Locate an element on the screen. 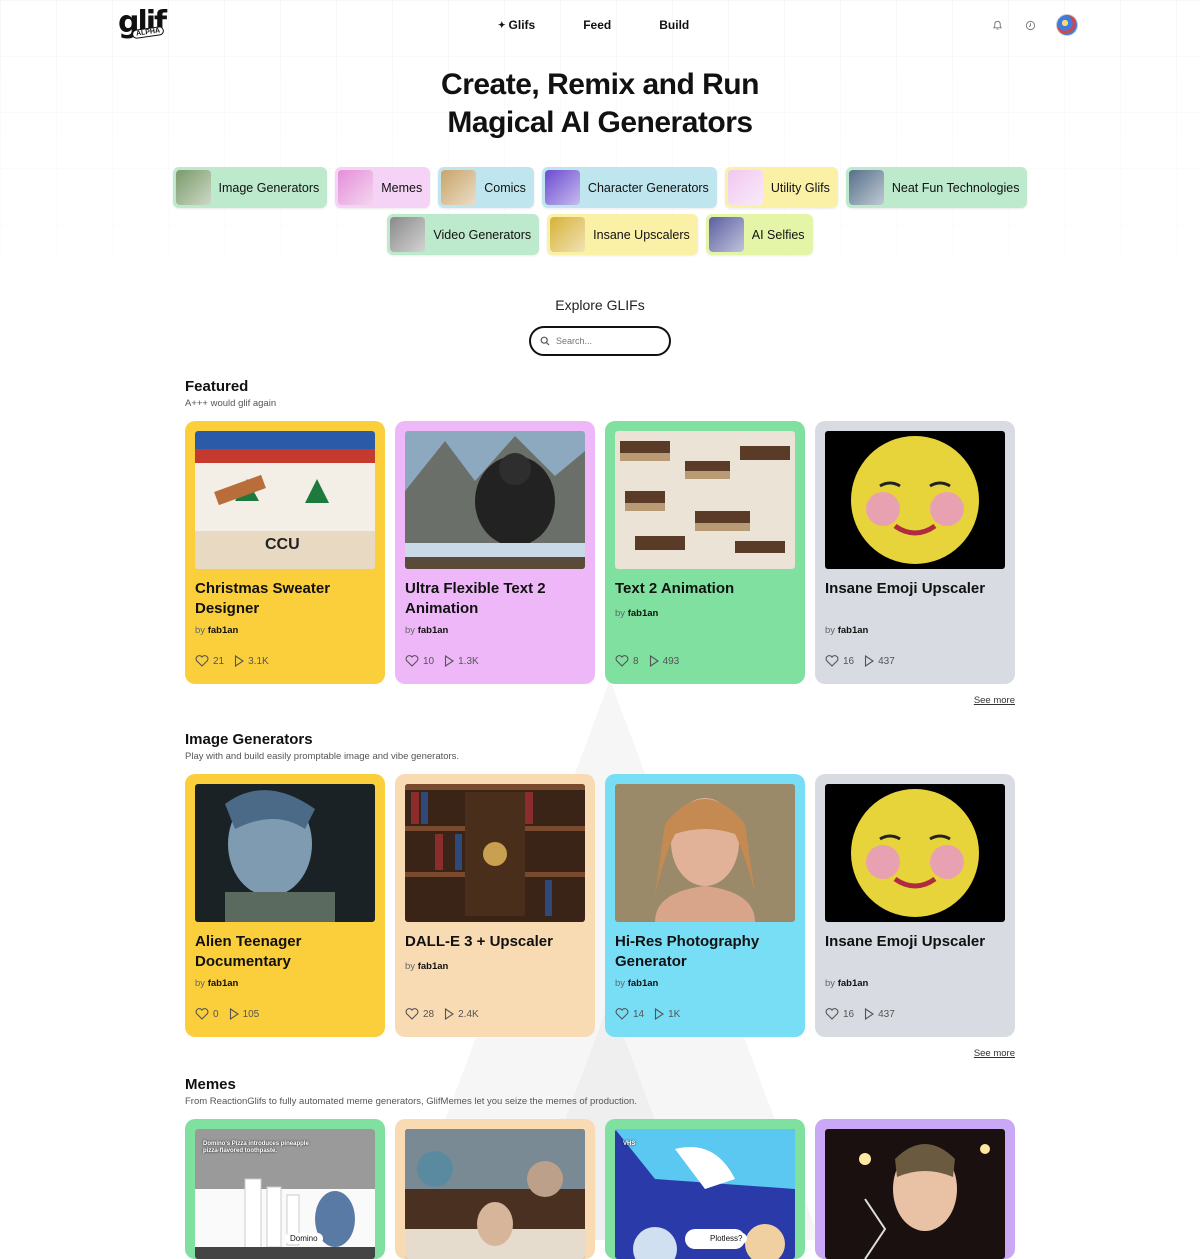  glif-card: VHS Plotless? is located at coordinates (705, 1189).